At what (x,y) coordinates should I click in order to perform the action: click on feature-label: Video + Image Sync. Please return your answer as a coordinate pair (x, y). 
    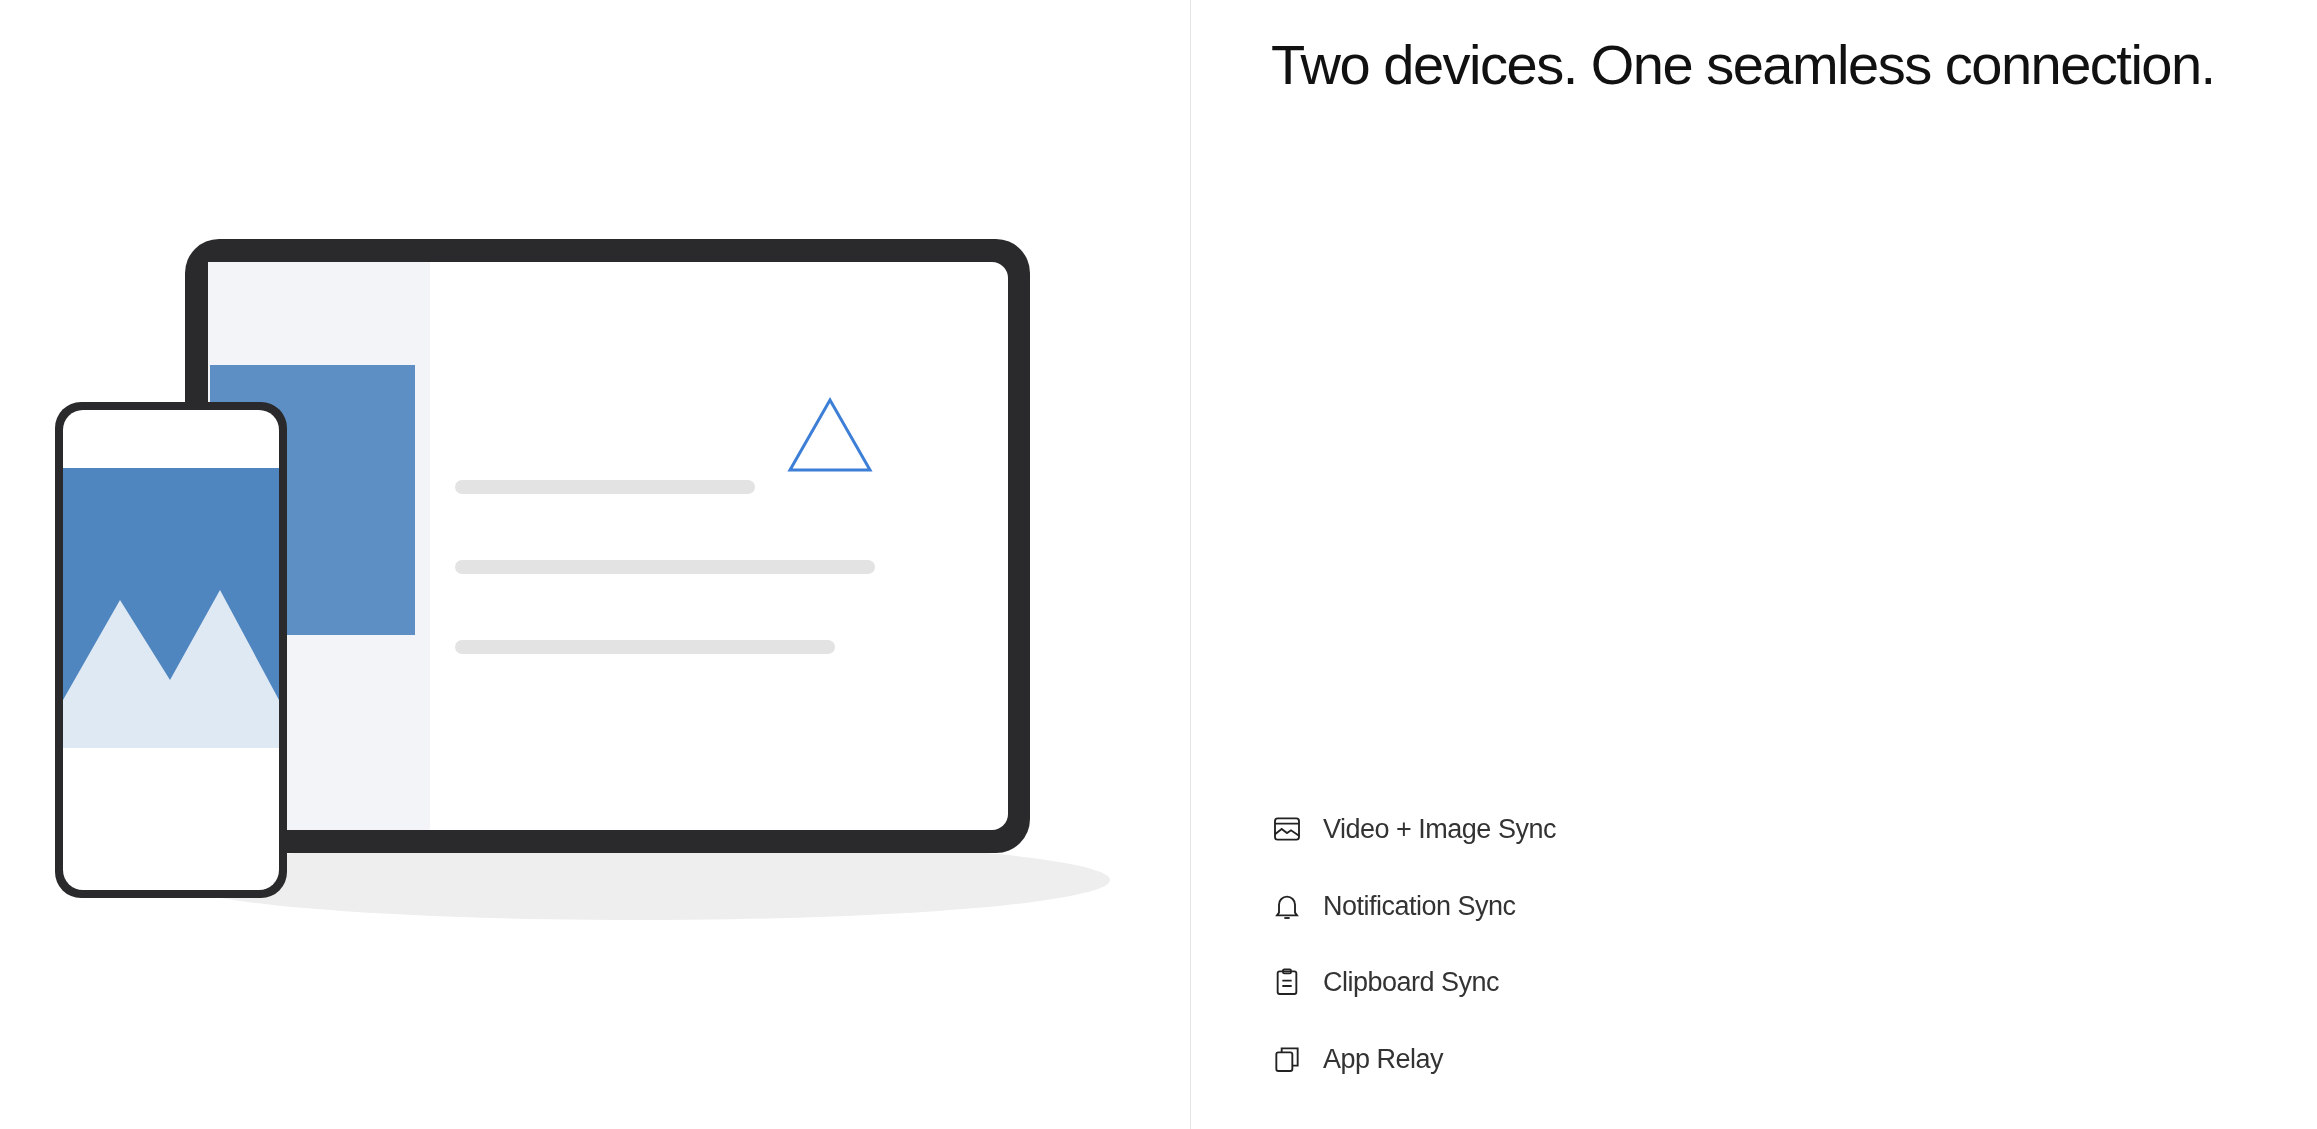
    Looking at the image, I should click on (1439, 829).